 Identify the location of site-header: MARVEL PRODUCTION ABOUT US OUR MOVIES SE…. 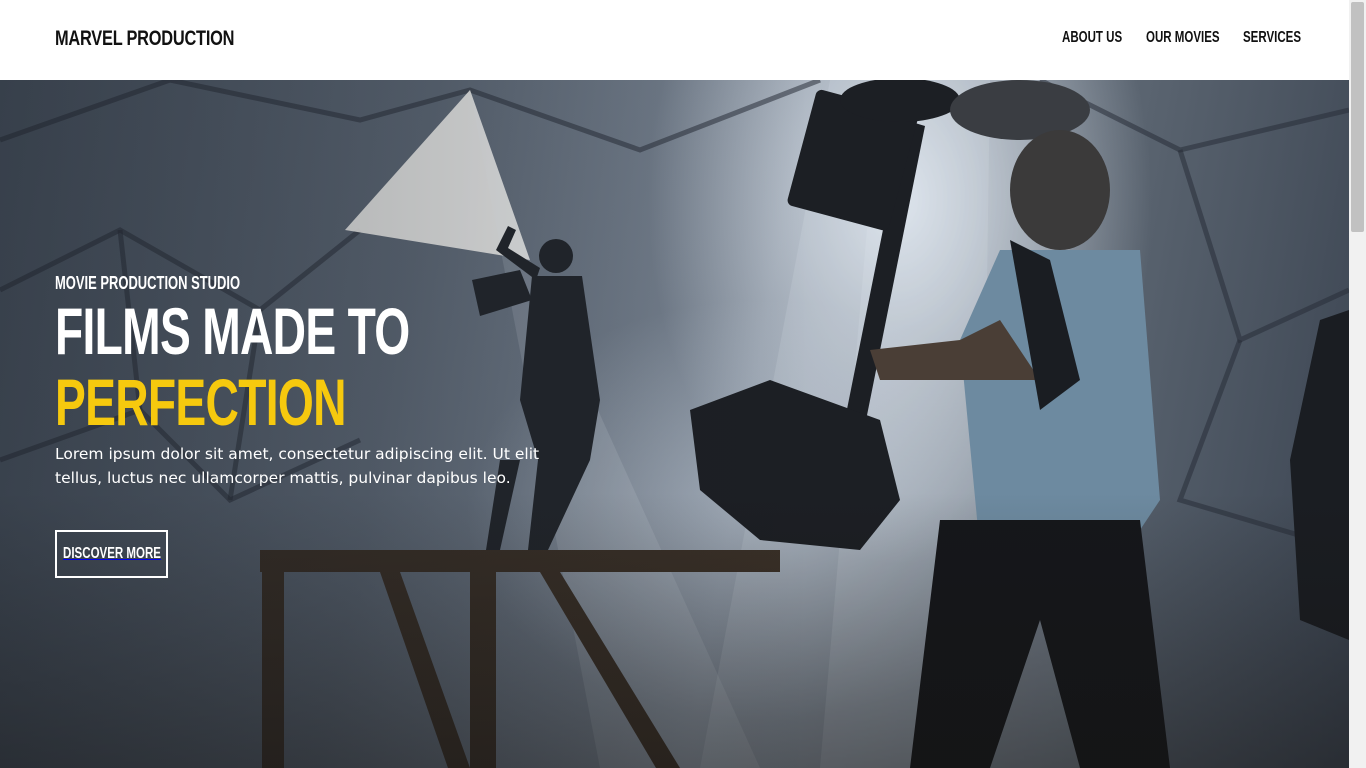
(674, 40).